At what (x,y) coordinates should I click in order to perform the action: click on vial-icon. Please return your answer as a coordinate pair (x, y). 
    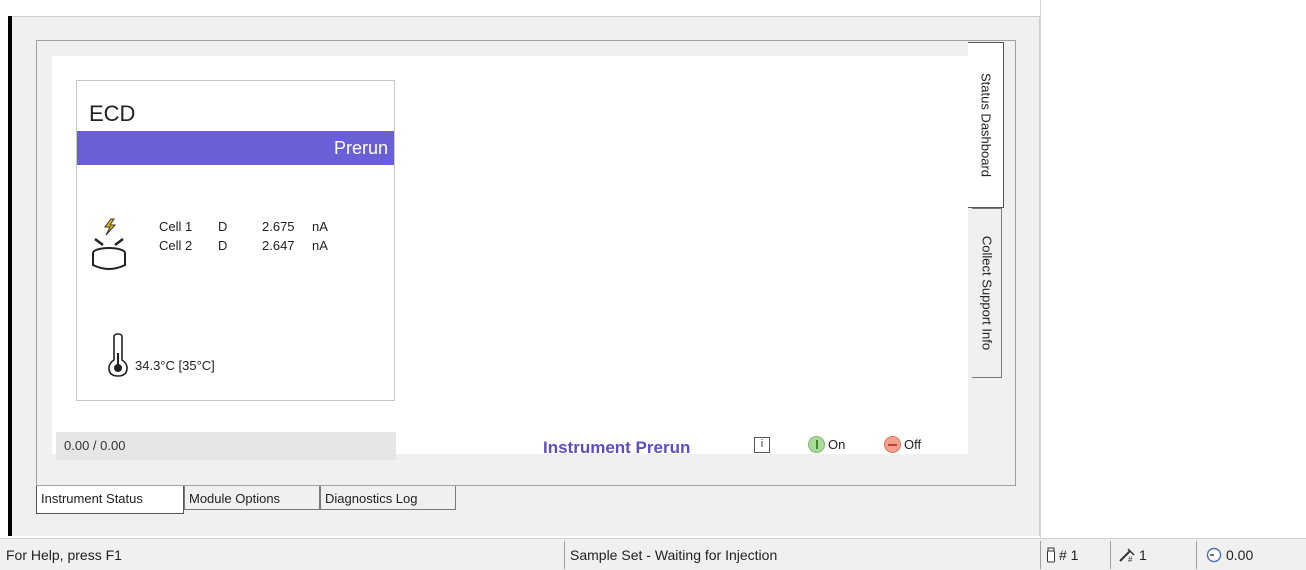
    Looking at the image, I should click on (1051, 555).